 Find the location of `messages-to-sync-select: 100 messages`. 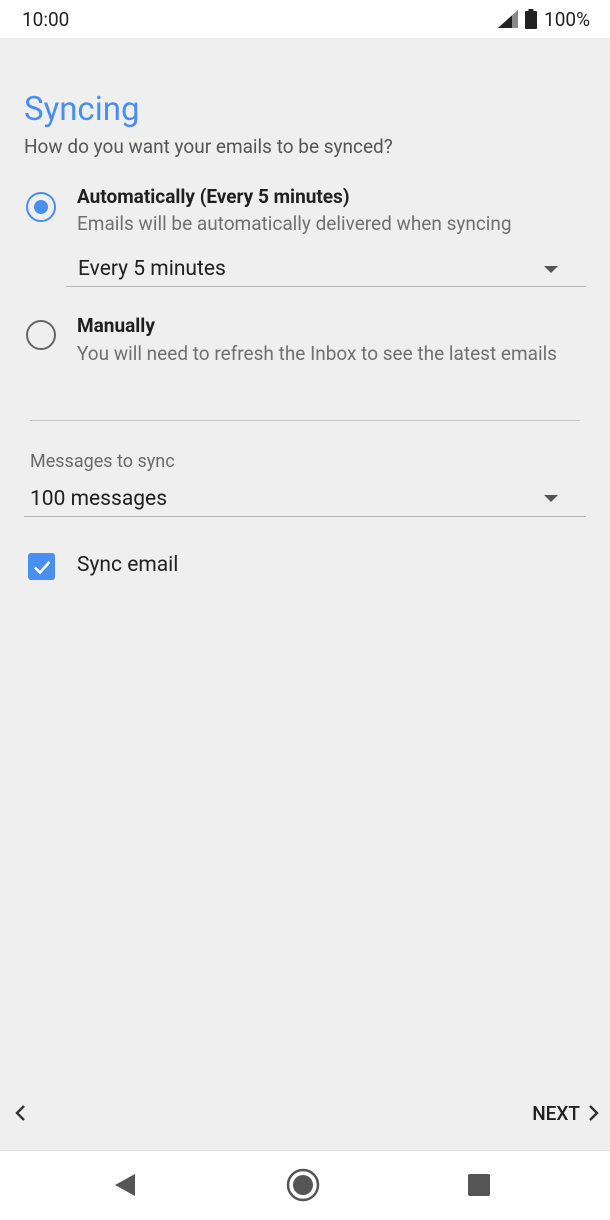

messages-to-sync-select: 100 messages is located at coordinates (305, 499).